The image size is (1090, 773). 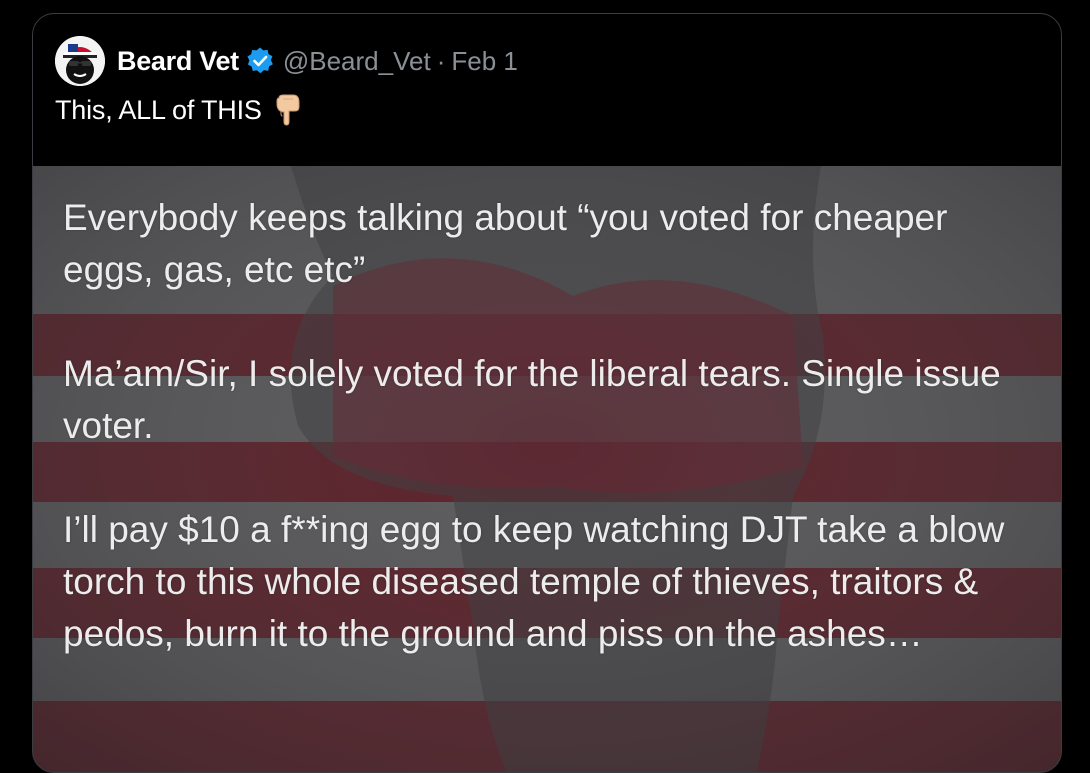 I want to click on avatar, so click(x=80, y=61).